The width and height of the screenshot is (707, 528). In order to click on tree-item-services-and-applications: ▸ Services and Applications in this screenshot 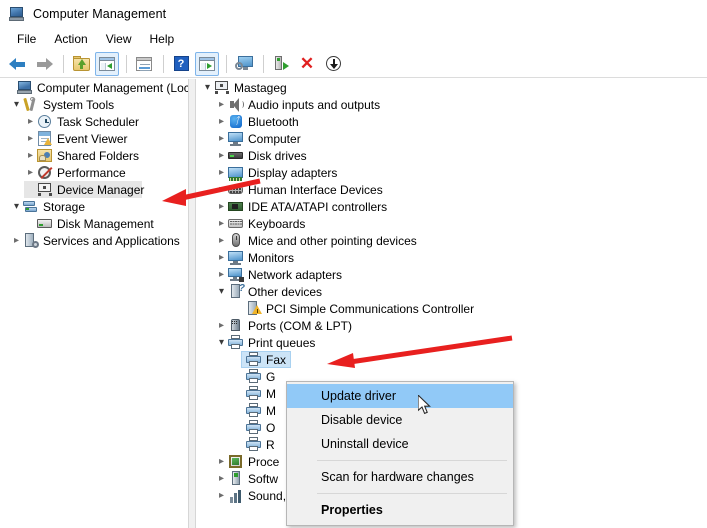, I will do `click(94, 240)`.